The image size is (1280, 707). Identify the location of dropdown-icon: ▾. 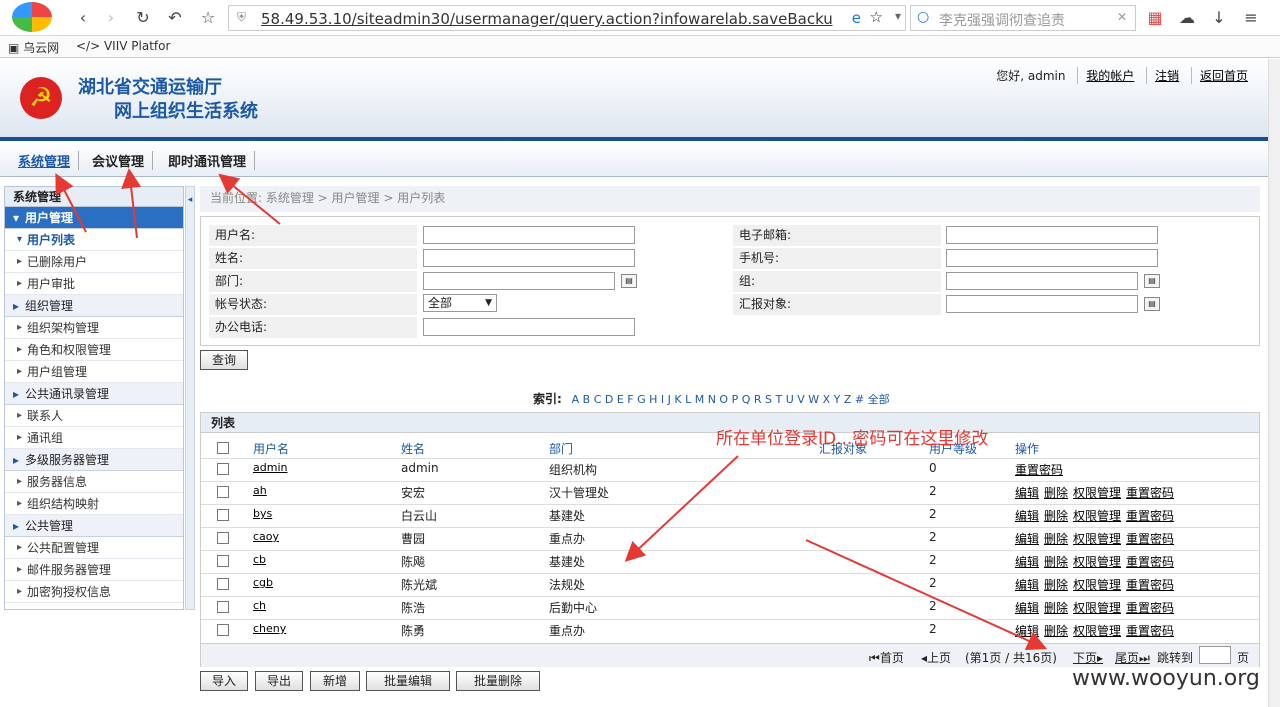
(898, 16).